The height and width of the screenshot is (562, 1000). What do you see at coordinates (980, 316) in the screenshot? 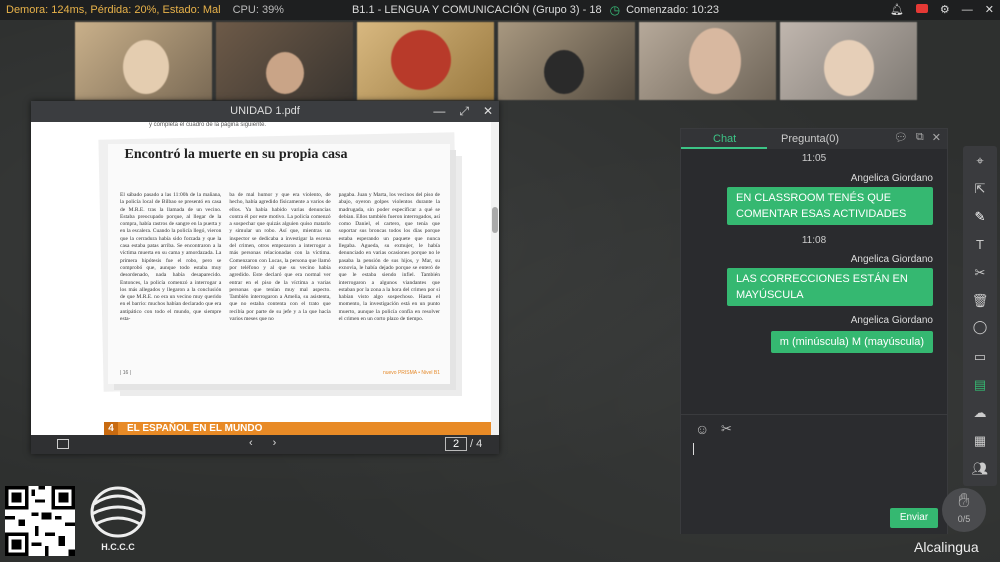
I see `tool-sidebar: ⌖ ⇱ ✎ T ✂ 🗑︎ ◯ ▭ ▤ ☁ ▦ 👥︎` at bounding box center [980, 316].